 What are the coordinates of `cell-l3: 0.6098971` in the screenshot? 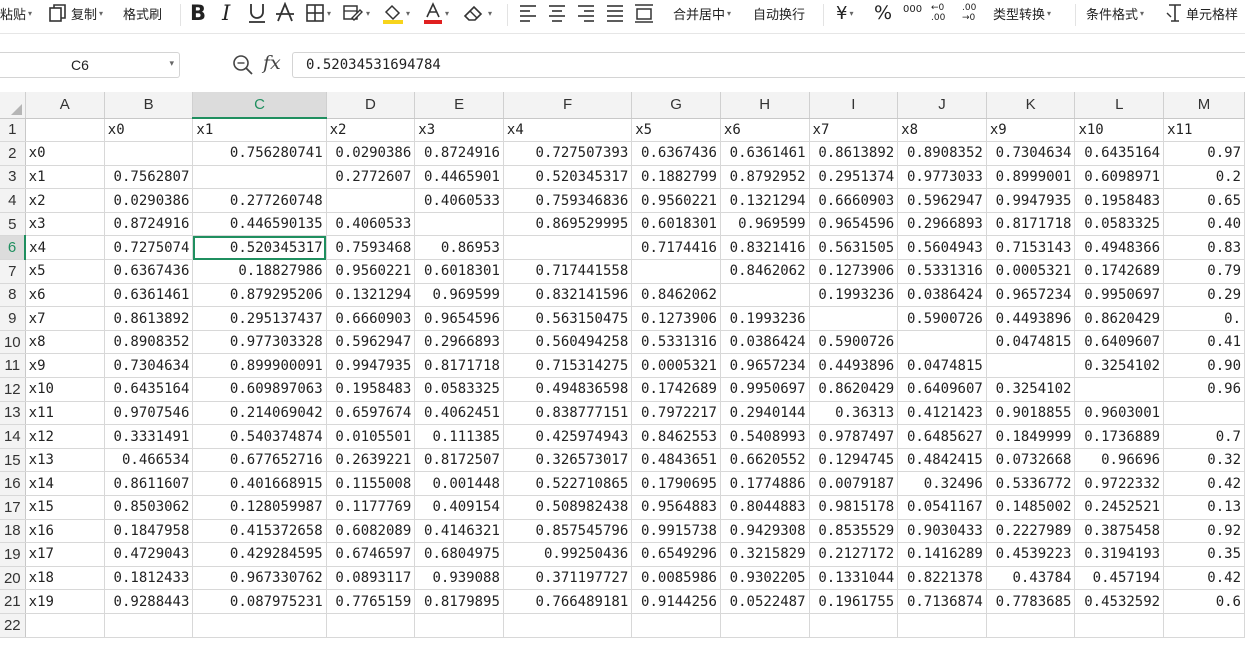 It's located at (1119, 177).